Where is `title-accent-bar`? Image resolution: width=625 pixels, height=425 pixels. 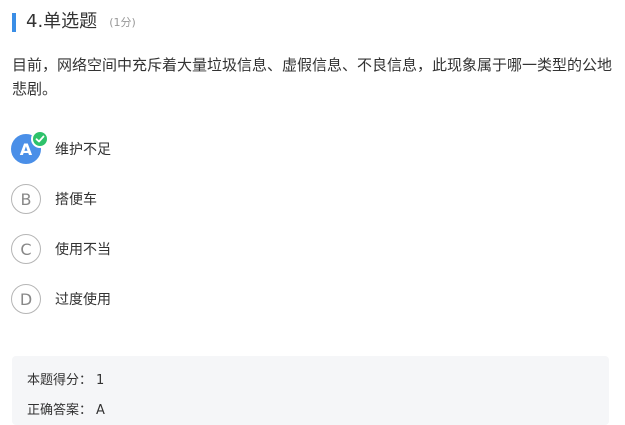 title-accent-bar is located at coordinates (14, 22).